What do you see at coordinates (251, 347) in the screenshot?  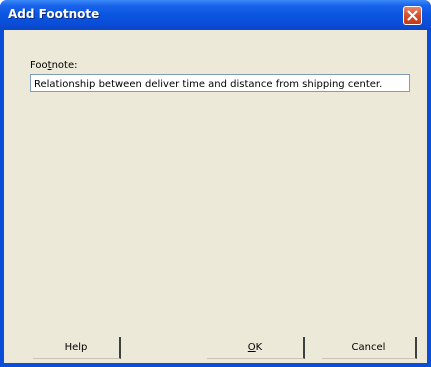 I see `ok-accelerator: O` at bounding box center [251, 347].